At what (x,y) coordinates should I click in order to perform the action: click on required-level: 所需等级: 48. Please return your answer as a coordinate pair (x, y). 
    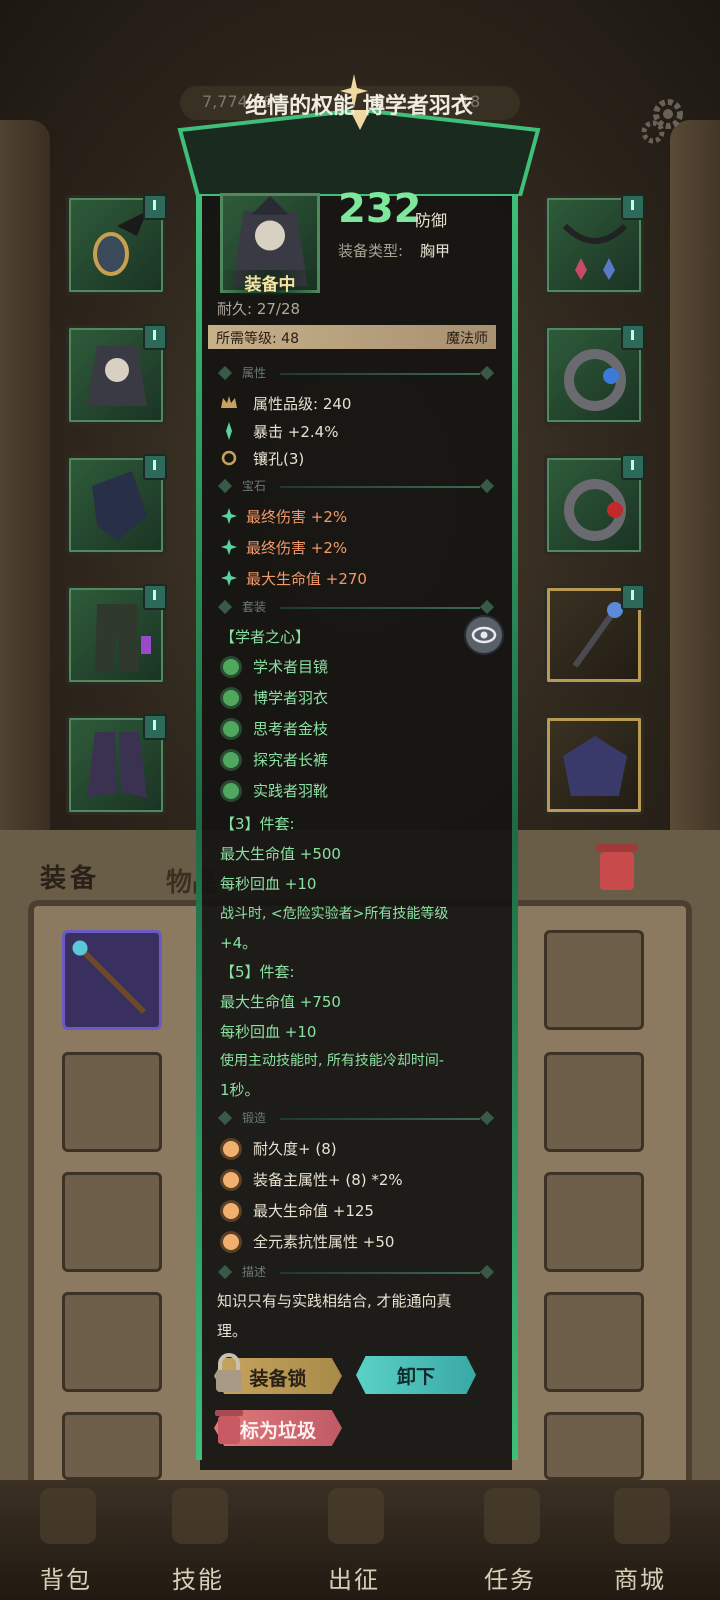
    Looking at the image, I should click on (257, 339).